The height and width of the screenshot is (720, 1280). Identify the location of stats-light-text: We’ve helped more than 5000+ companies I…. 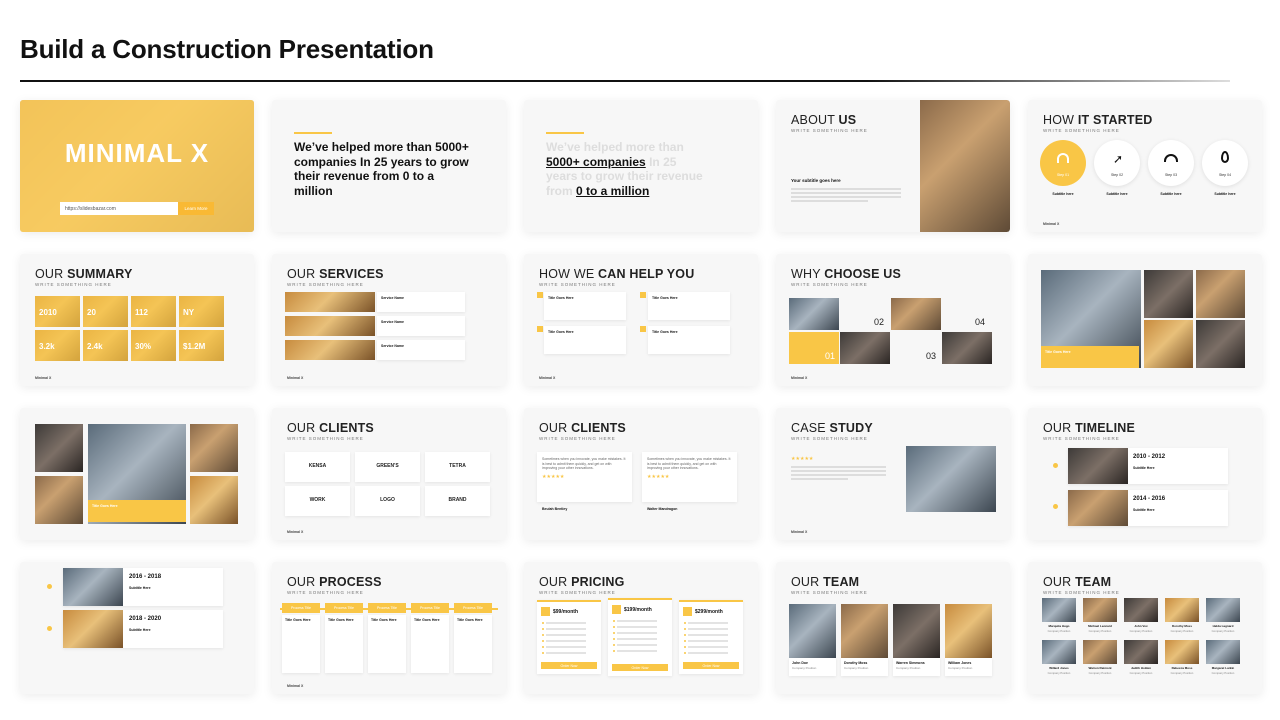
(641, 169).